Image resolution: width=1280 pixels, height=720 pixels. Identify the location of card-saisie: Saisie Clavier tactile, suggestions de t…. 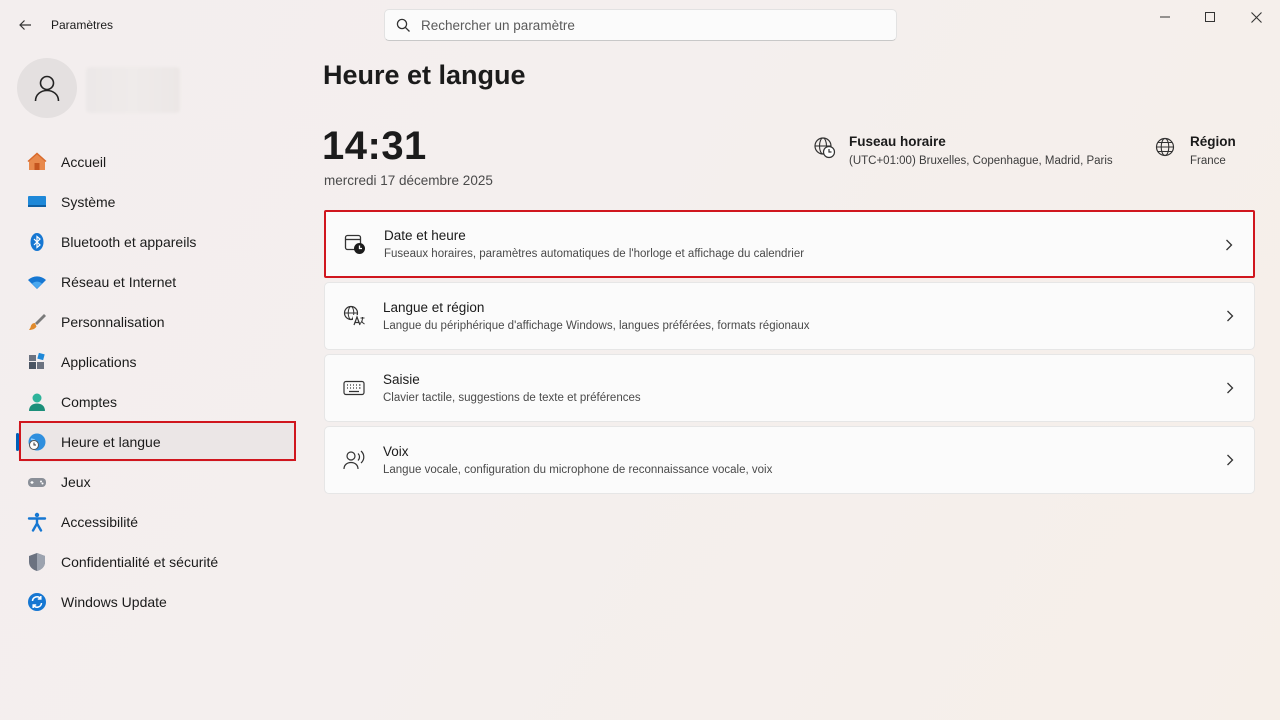
(789, 388).